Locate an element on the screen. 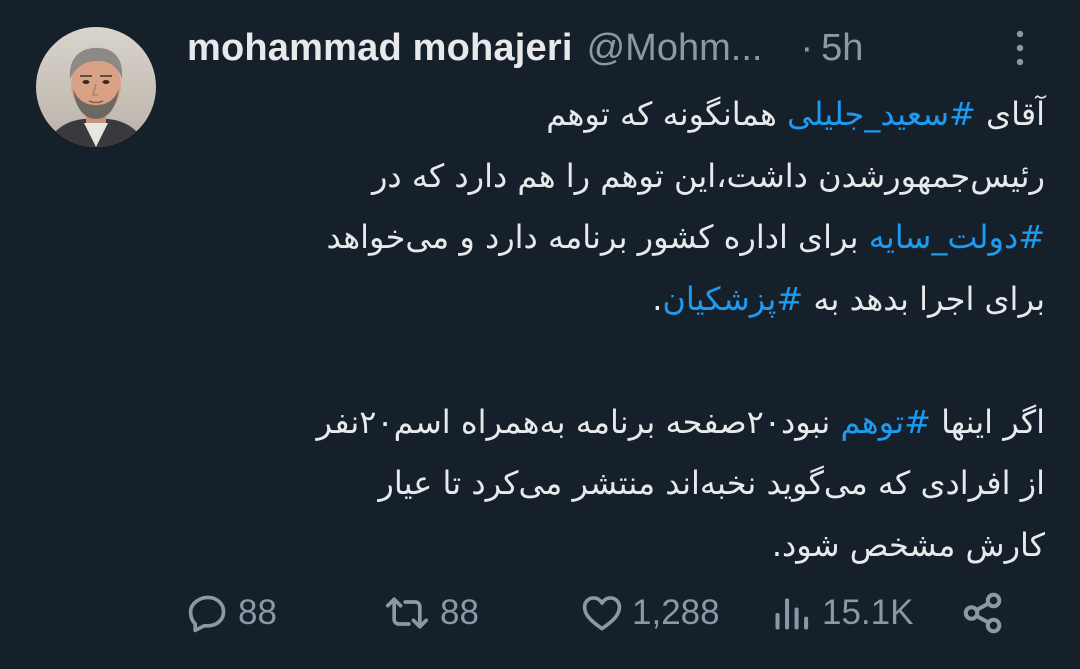 Image resolution: width=1080 pixels, height=669 pixels. text-segment: آقای is located at coordinates (1010, 114).